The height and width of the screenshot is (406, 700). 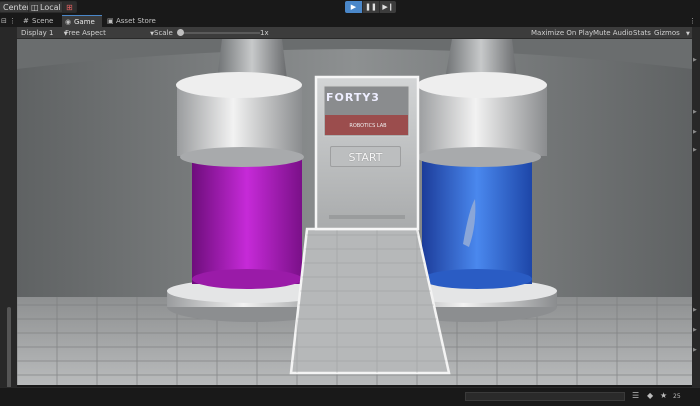 I want to click on scale-label: Scale, so click(x=163, y=33).